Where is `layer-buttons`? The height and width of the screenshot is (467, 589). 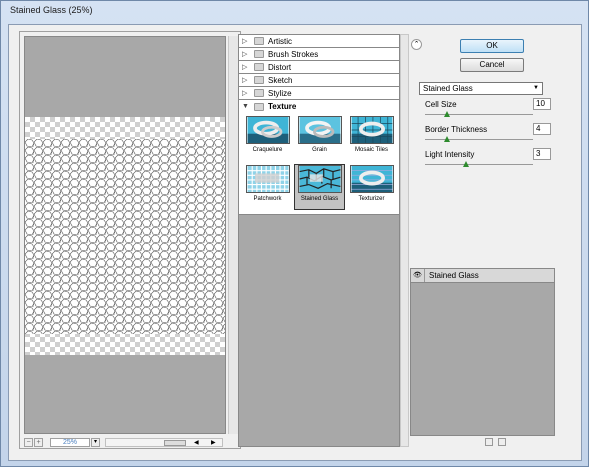 layer-buttons is located at coordinates (495, 442).